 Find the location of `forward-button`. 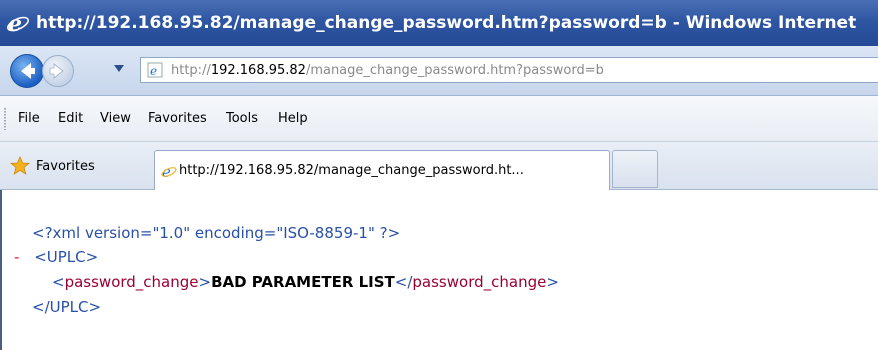

forward-button is located at coordinates (58, 71).